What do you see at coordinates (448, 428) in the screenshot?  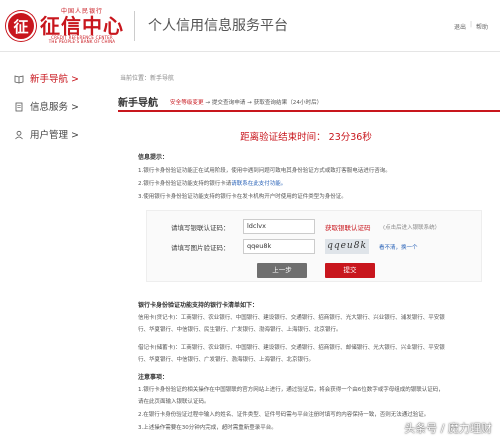 I see `toutiao-watermark: 头条号 / 魔力理财` at bounding box center [448, 428].